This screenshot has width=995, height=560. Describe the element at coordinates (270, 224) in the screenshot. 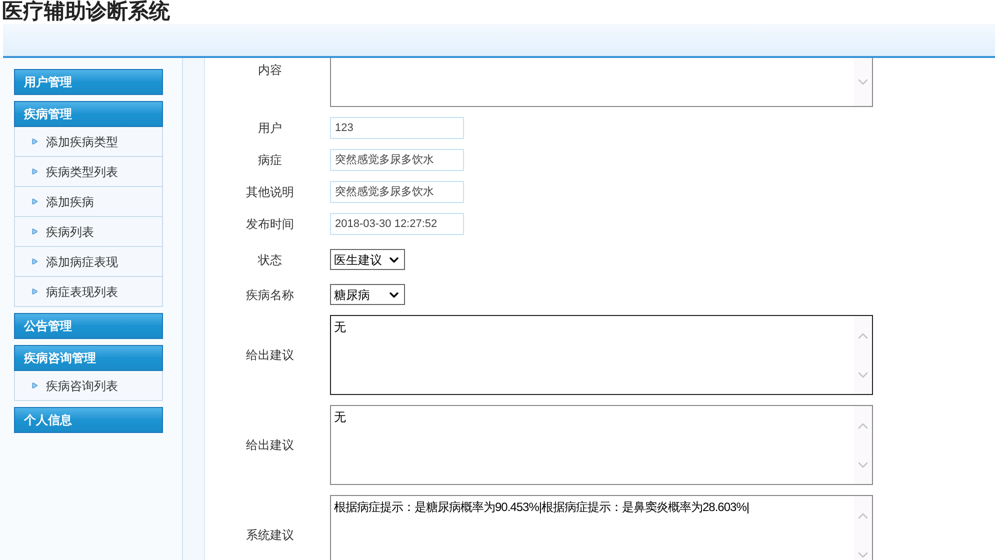

I see `field-label: 发布时间` at that location.